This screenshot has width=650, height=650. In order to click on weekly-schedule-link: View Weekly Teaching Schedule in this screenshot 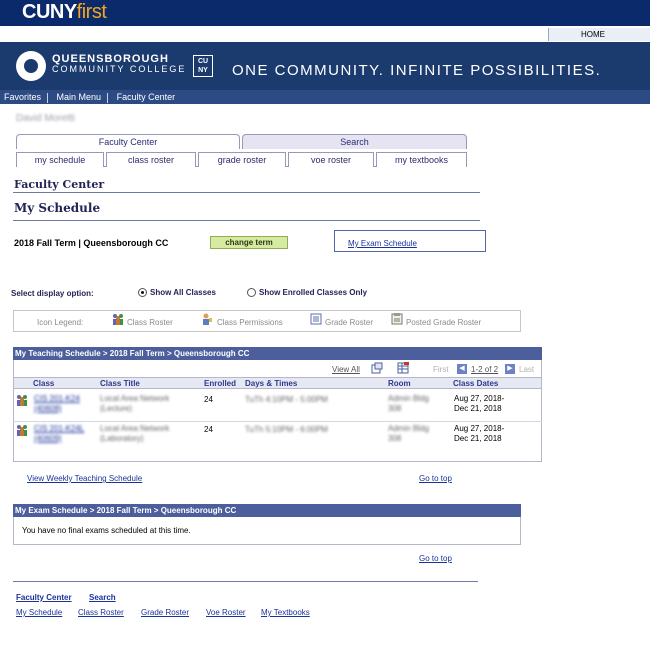, I will do `click(84, 478)`.